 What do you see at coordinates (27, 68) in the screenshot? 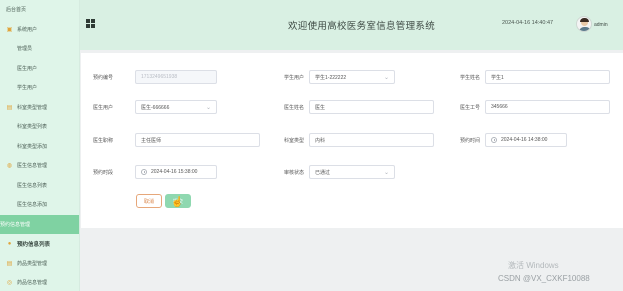
I see `sidebar-item-label: 医生用户` at bounding box center [27, 68].